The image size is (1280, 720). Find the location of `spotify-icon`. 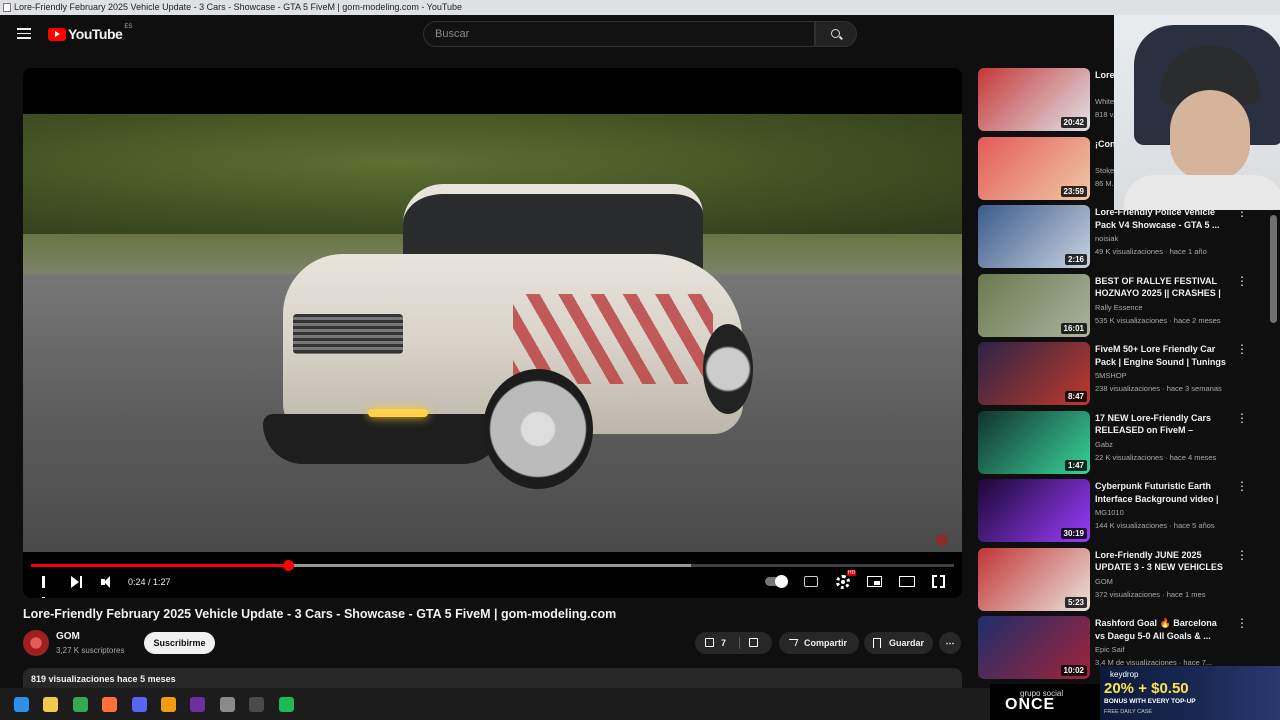

spotify-icon is located at coordinates (286, 704).